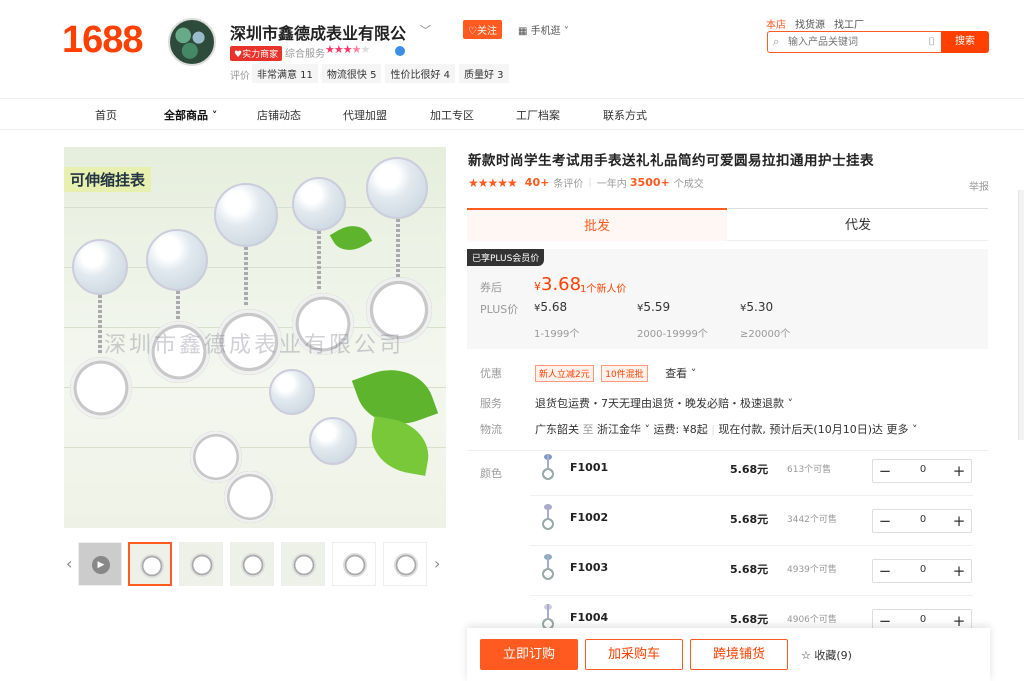 The height and width of the screenshot is (681, 1024). Describe the element at coordinates (597, 224) in the screenshot. I see `tab-wholesale: 批发` at that location.